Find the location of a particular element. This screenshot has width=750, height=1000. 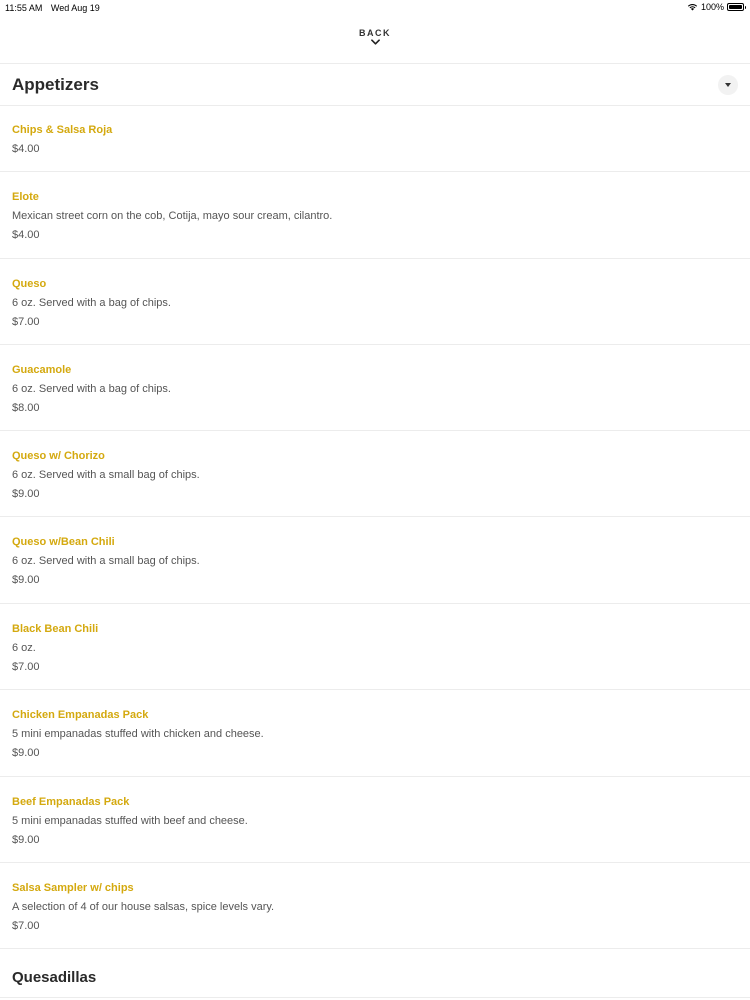

item-name: Guacamole is located at coordinates (42, 370).